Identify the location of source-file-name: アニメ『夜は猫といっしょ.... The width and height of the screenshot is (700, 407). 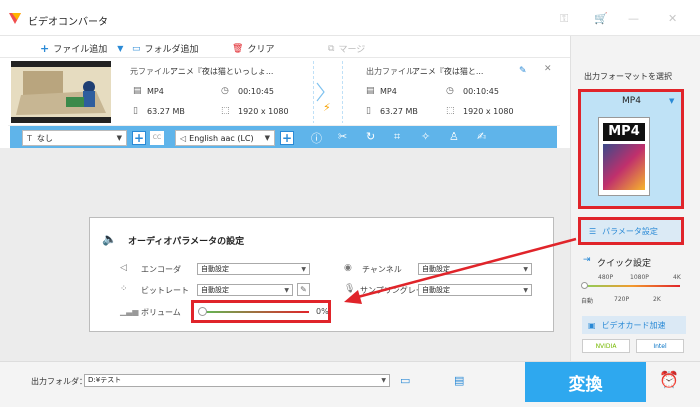
(222, 71).